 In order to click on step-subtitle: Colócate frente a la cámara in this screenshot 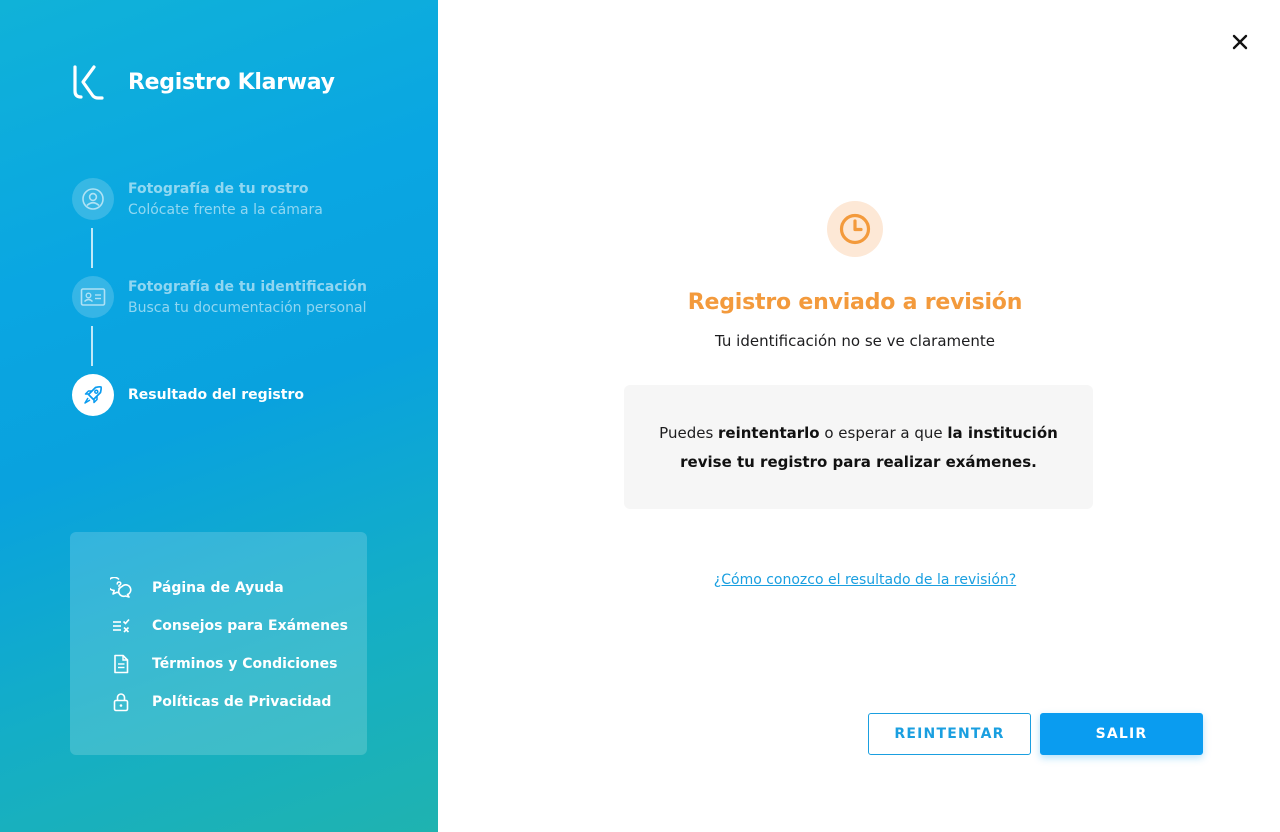, I will do `click(225, 210)`.